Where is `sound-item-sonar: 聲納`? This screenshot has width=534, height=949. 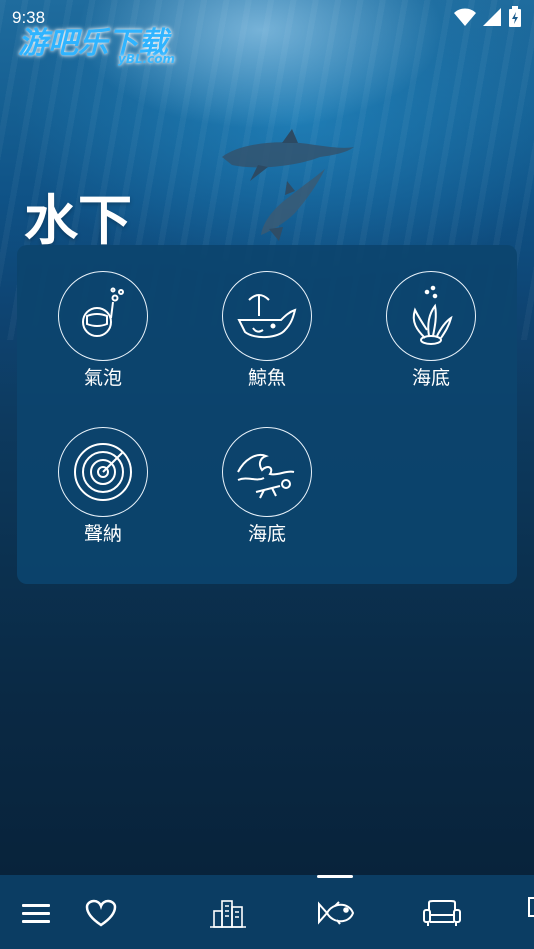 sound-item-sonar: 聲納 is located at coordinates (103, 486).